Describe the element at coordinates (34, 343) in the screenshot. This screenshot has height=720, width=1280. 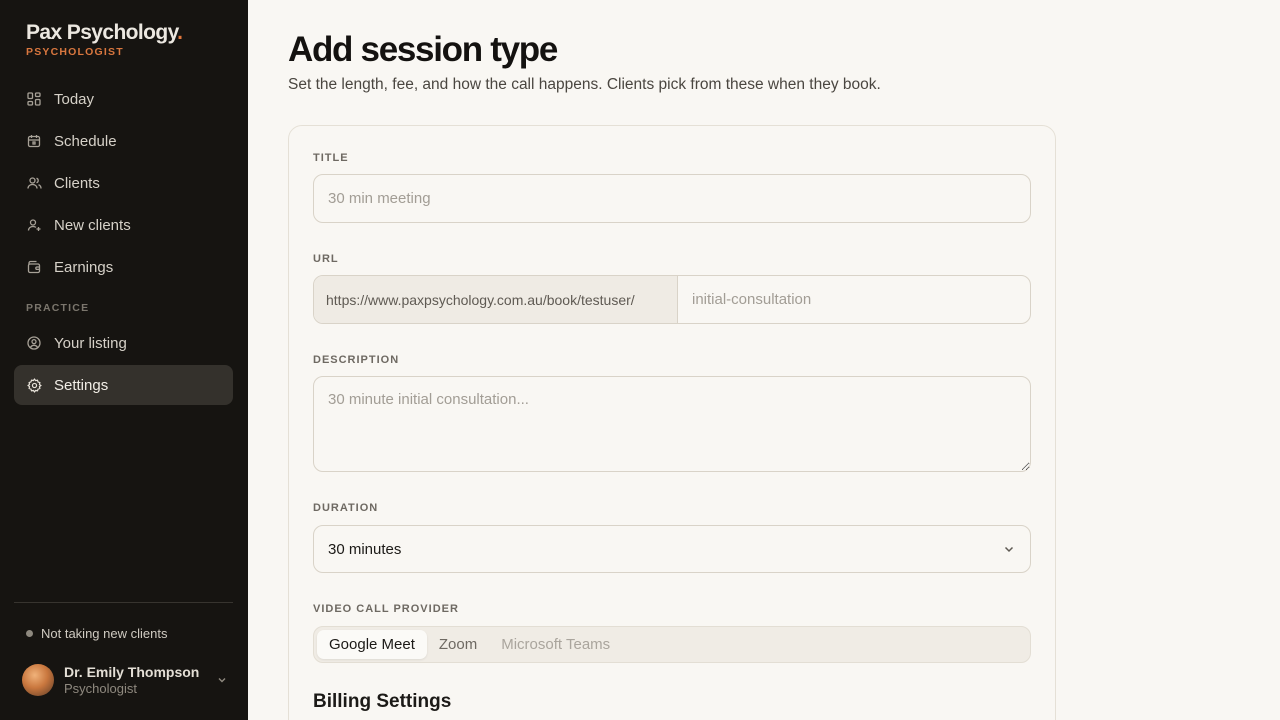
I see `user-circle-icon` at that location.